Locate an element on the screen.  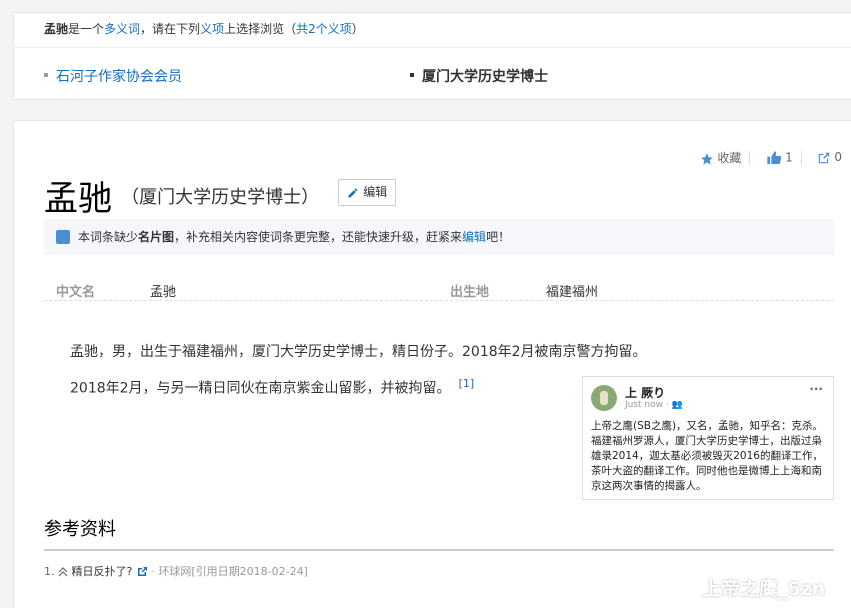
tip-text: 本词条缺少 is located at coordinates (108, 237).